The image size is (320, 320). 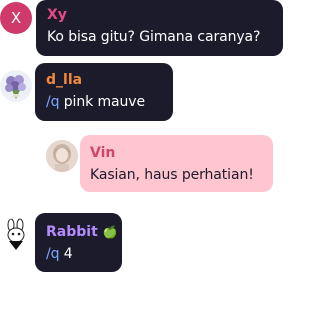 I want to click on sender-name: d_lla, so click(x=64, y=80).